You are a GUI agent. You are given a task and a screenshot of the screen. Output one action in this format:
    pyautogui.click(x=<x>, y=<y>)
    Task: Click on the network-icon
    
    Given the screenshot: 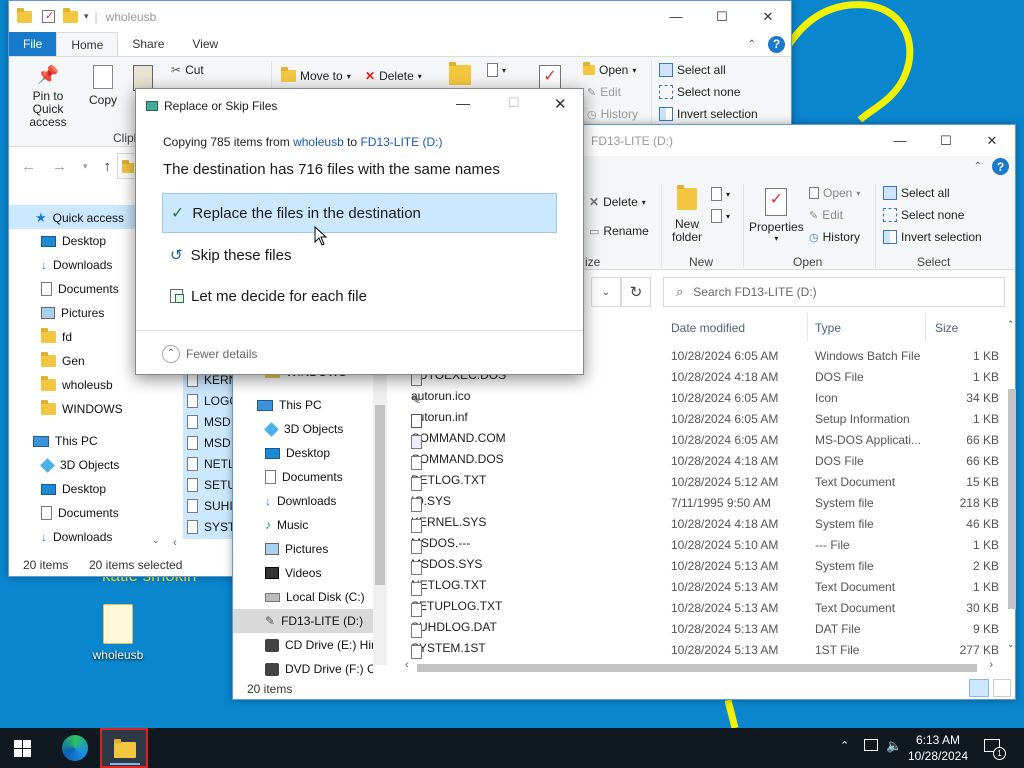 What is the action you would take?
    pyautogui.click(x=871, y=745)
    